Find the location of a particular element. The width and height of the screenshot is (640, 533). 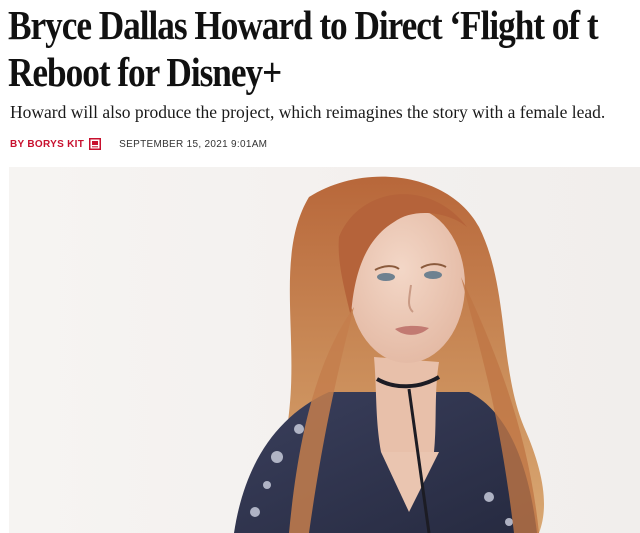

headline-line-2: Reboot for Disney+ is located at coordinates (145, 72).